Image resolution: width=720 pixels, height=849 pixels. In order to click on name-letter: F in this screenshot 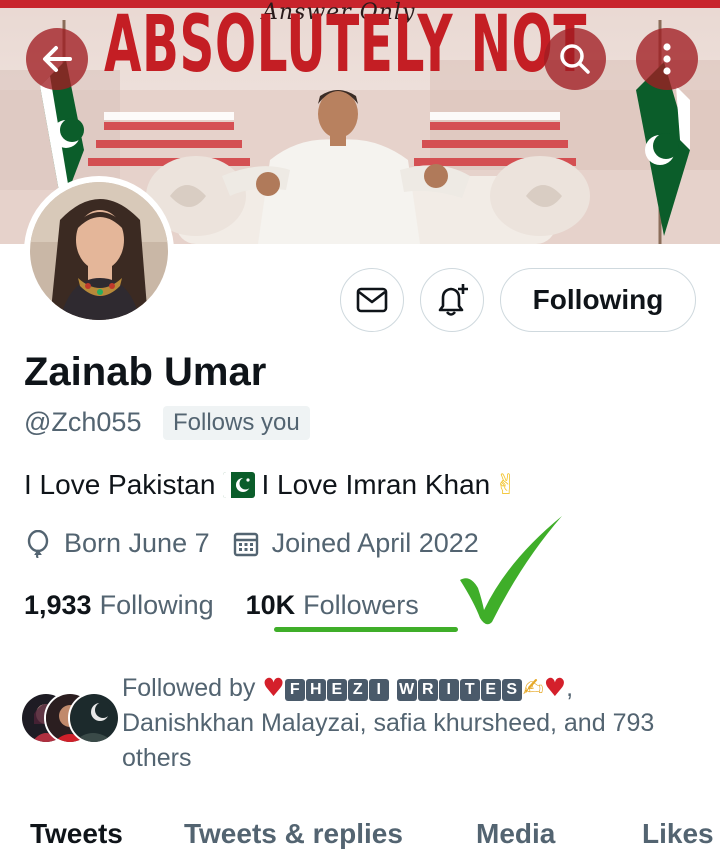, I will do `click(294, 690)`.